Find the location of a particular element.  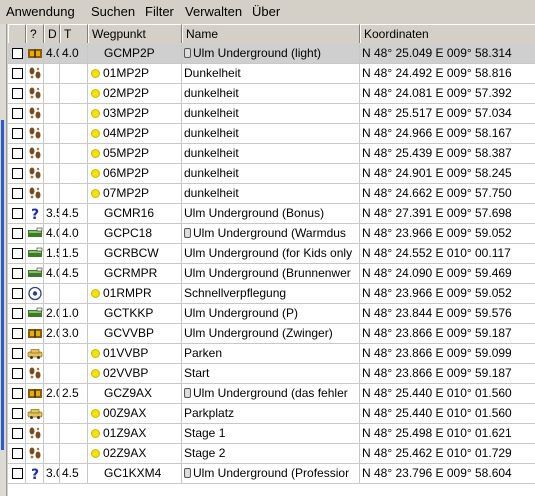

left-scrollbar is located at coordinates (3, 260).